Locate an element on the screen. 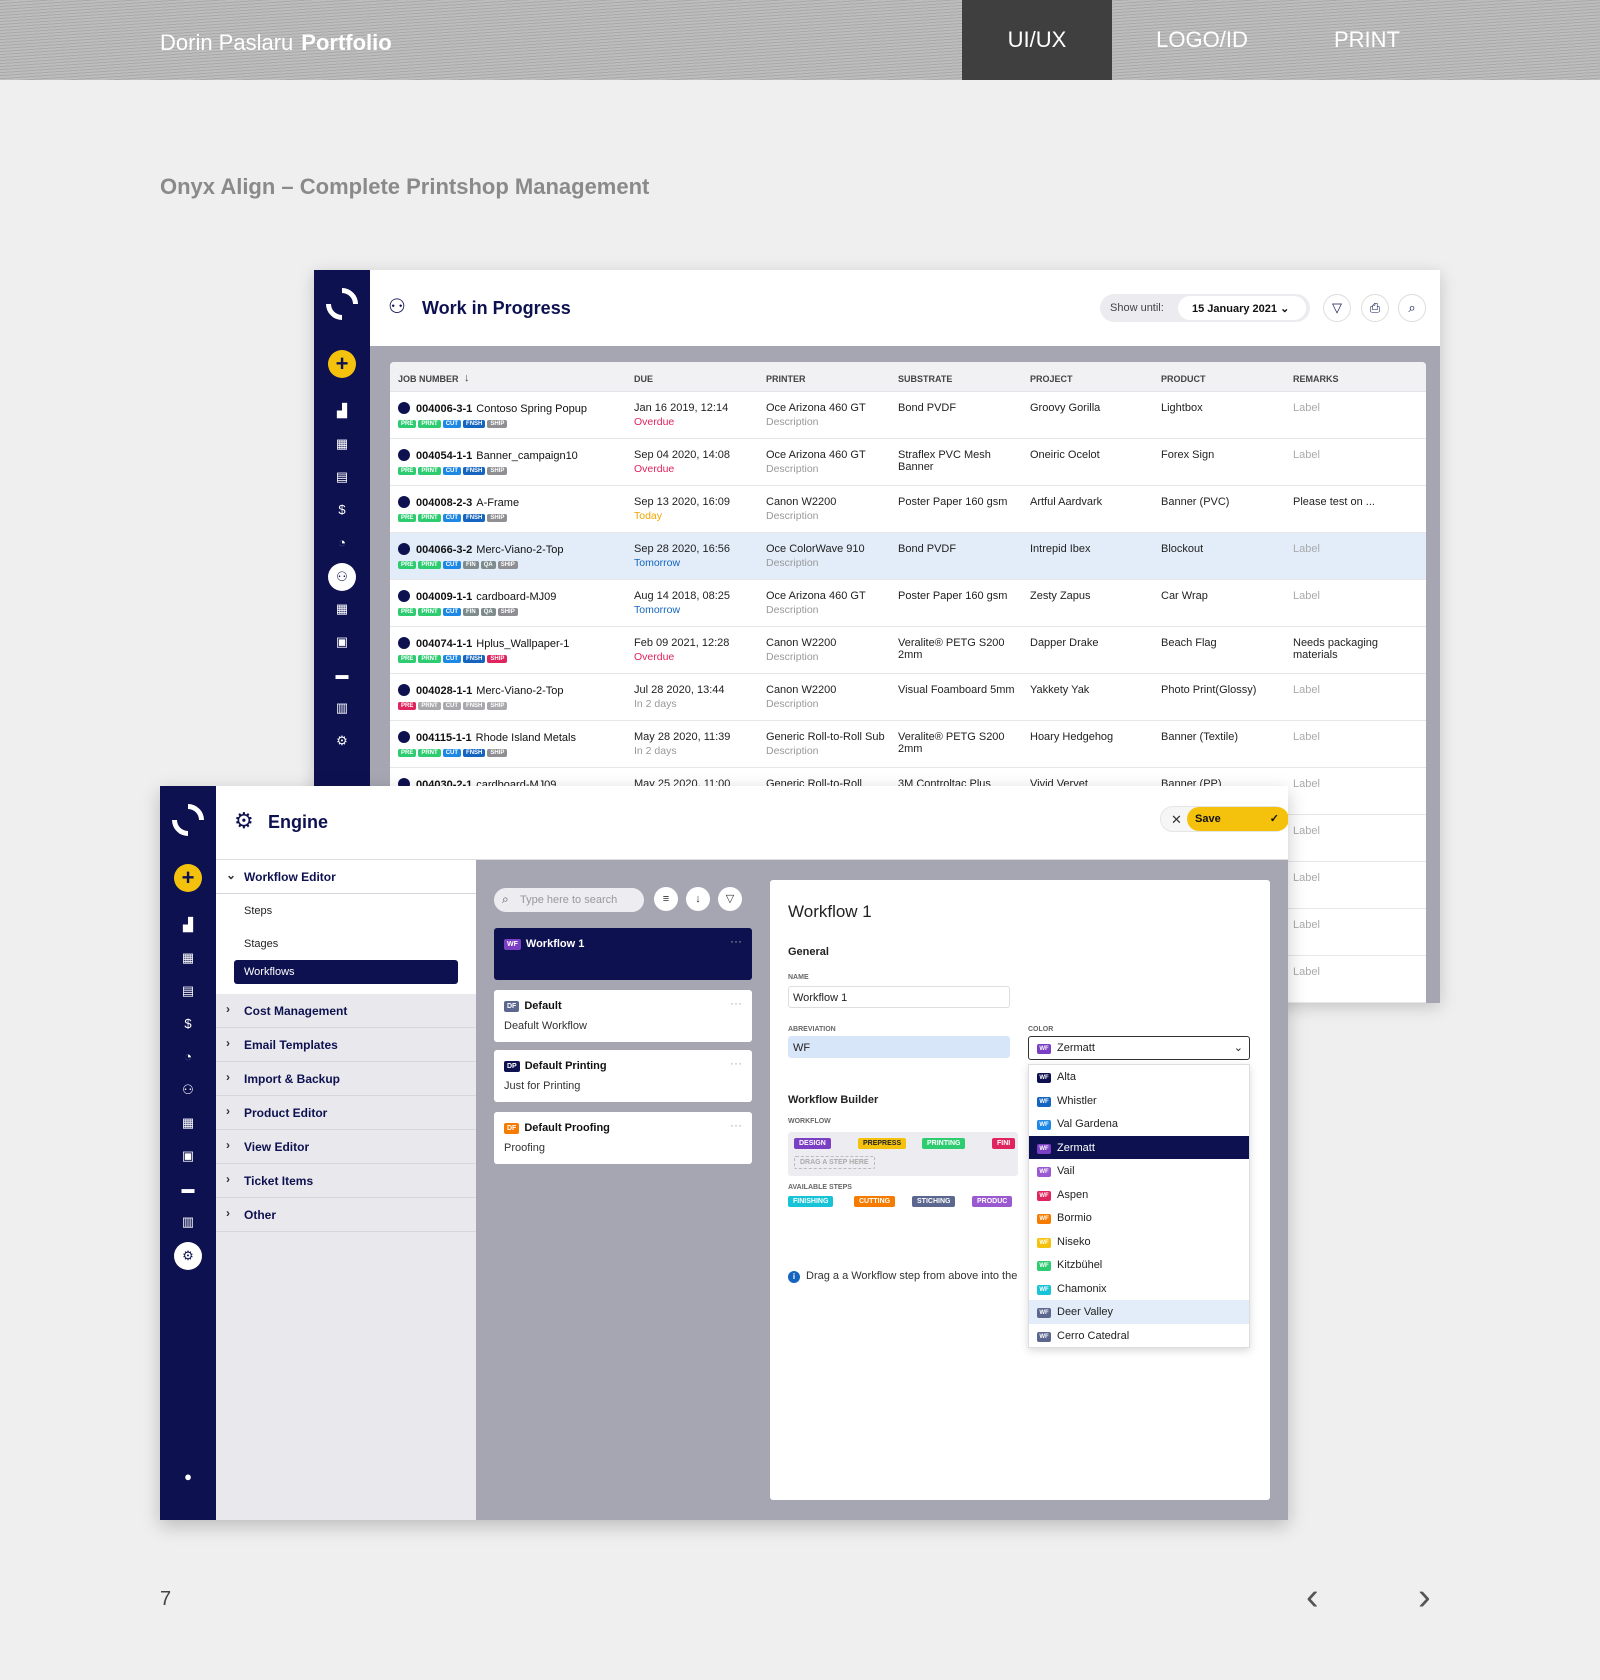  col-printer: PRINTER is located at coordinates (786, 379).